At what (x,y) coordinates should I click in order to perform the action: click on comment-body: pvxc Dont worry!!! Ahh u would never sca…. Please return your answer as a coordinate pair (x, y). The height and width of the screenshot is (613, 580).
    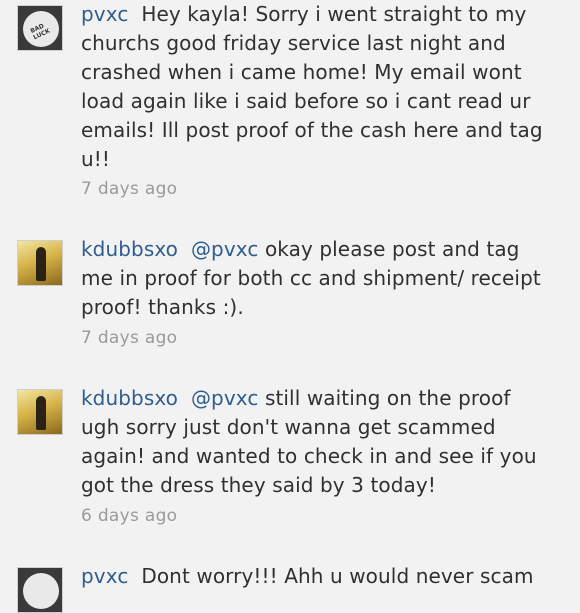
    Looking at the image, I should click on (316, 576).